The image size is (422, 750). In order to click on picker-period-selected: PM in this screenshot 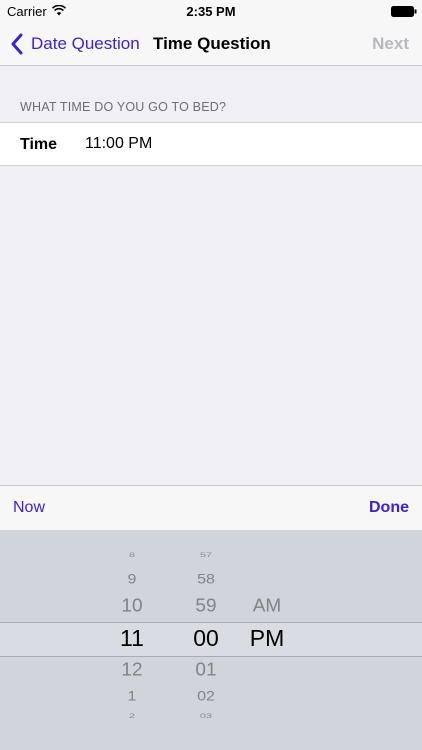, I will do `click(267, 638)`.